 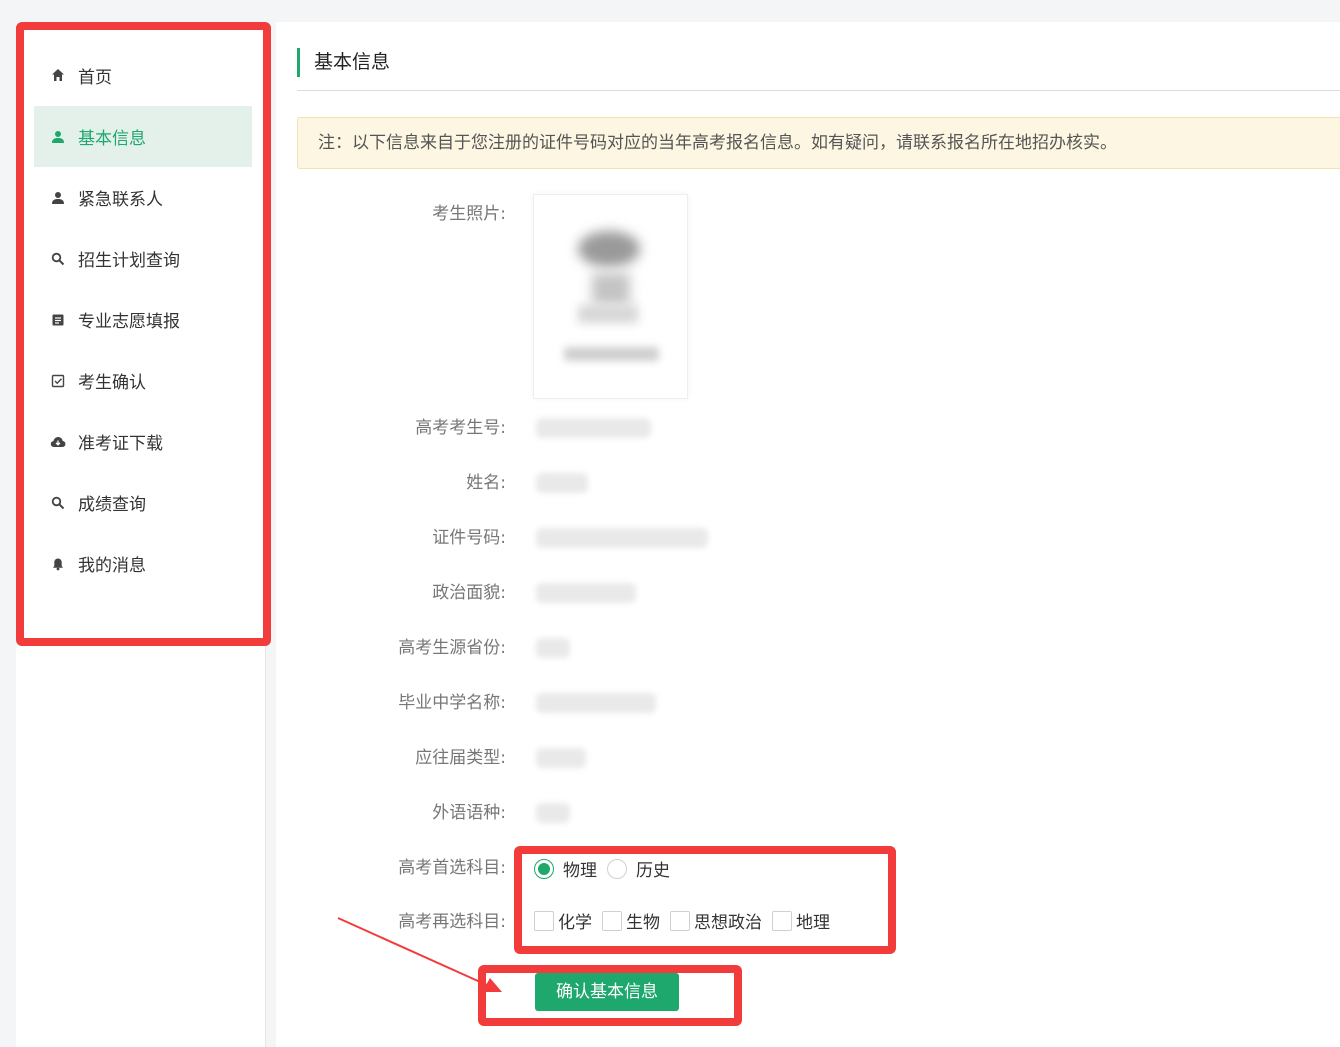 What do you see at coordinates (818, 90) in the screenshot?
I see `divider` at bounding box center [818, 90].